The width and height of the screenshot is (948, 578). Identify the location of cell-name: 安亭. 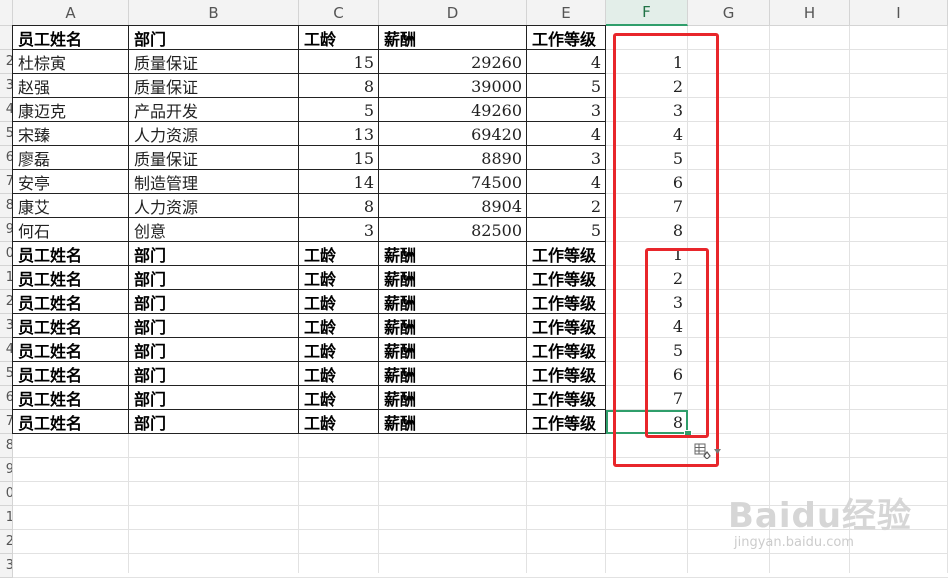
(71, 182).